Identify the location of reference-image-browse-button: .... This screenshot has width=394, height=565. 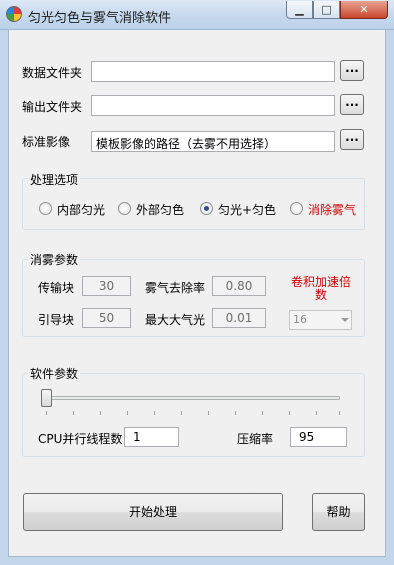
(352, 139).